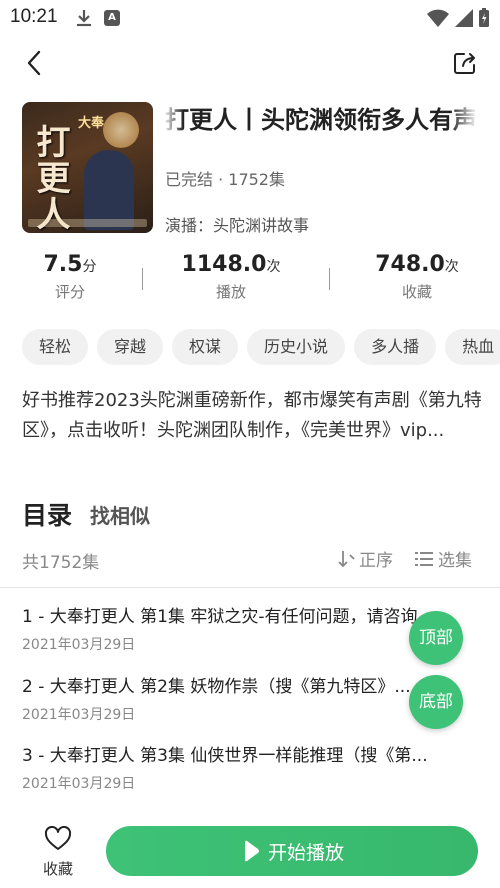 This screenshot has height=888, width=500. I want to click on cover-title: 打更人, so click(50, 178).